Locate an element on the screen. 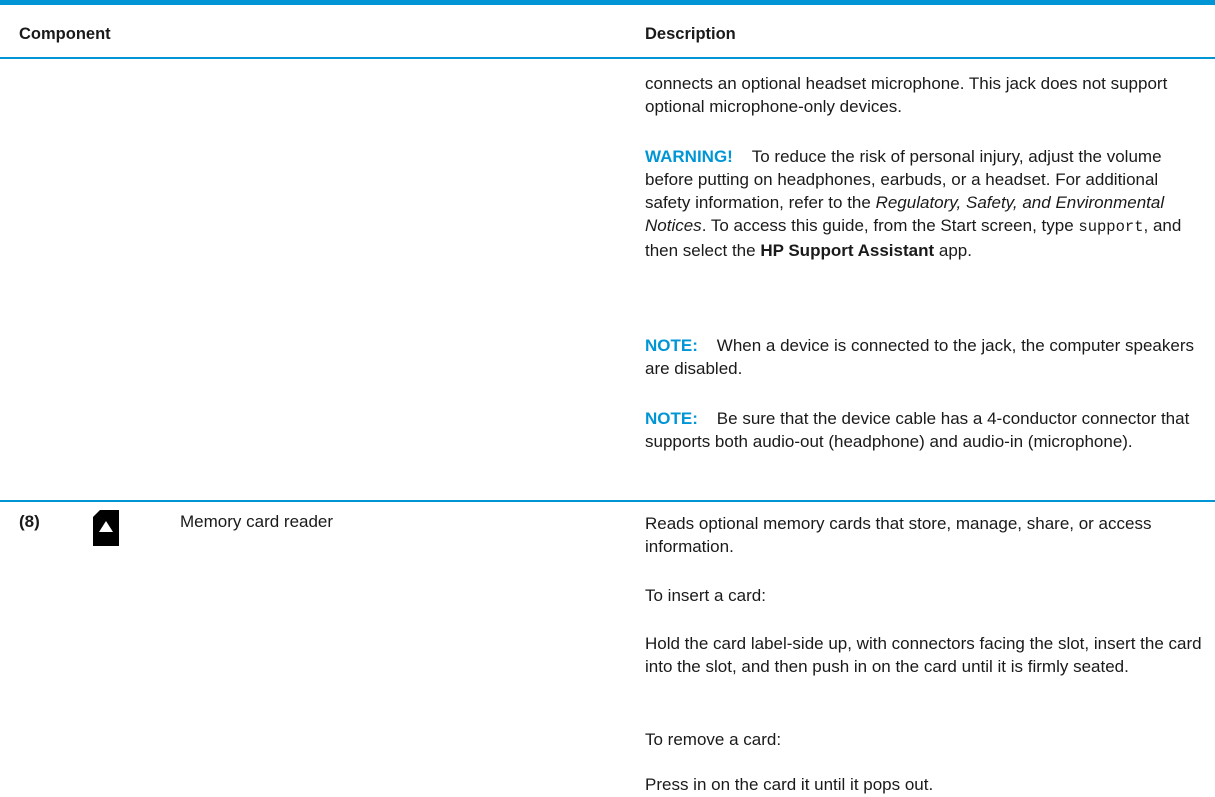  row-separator is located at coordinates (607, 501).